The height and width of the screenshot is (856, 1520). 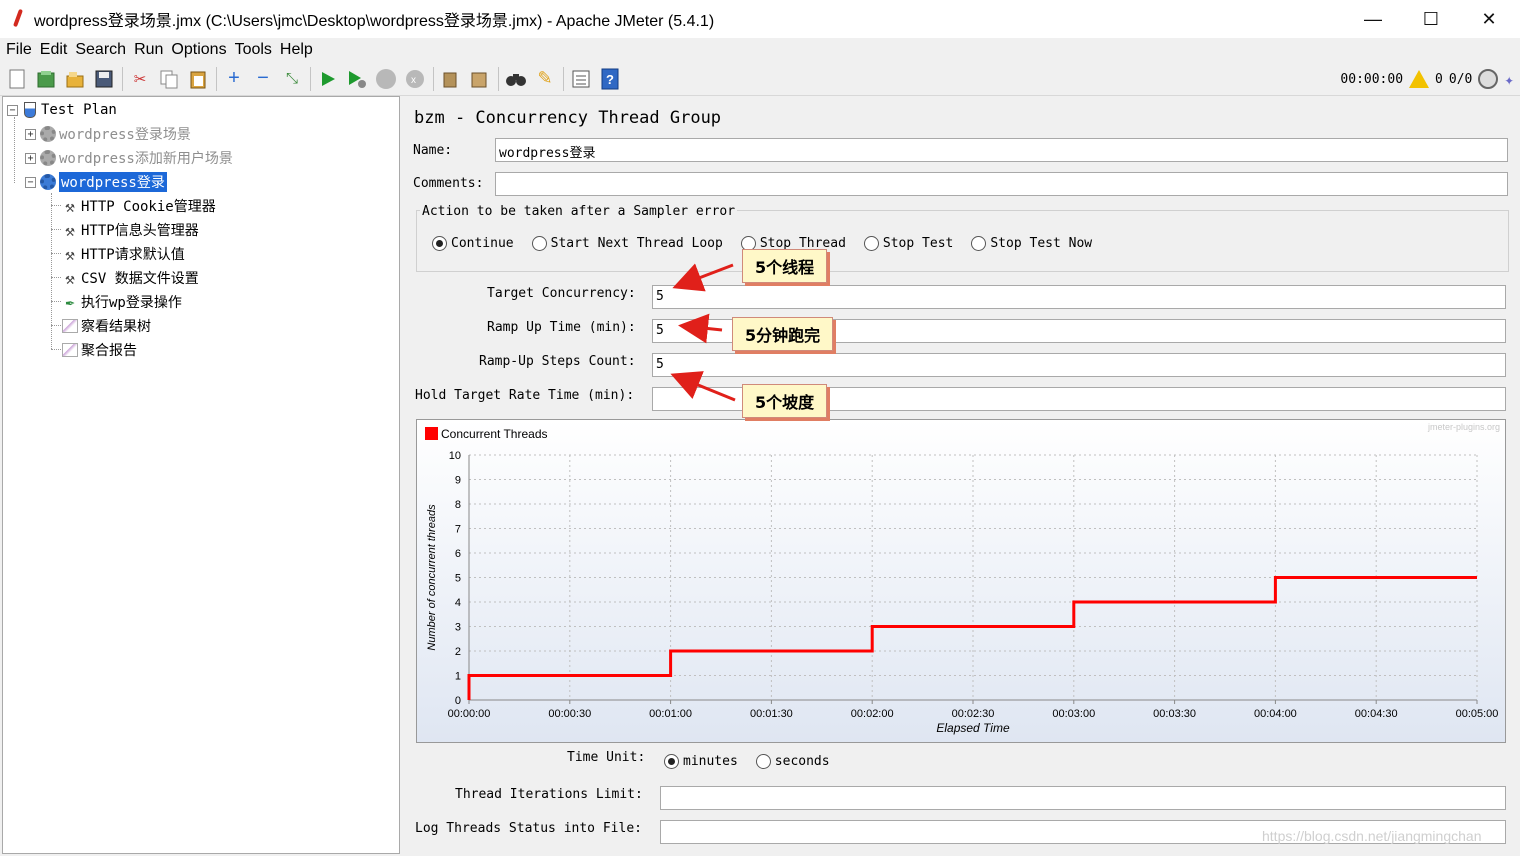 What do you see at coordinates (700, 328) in the screenshot?
I see `arrow-ramp-up-time` at bounding box center [700, 328].